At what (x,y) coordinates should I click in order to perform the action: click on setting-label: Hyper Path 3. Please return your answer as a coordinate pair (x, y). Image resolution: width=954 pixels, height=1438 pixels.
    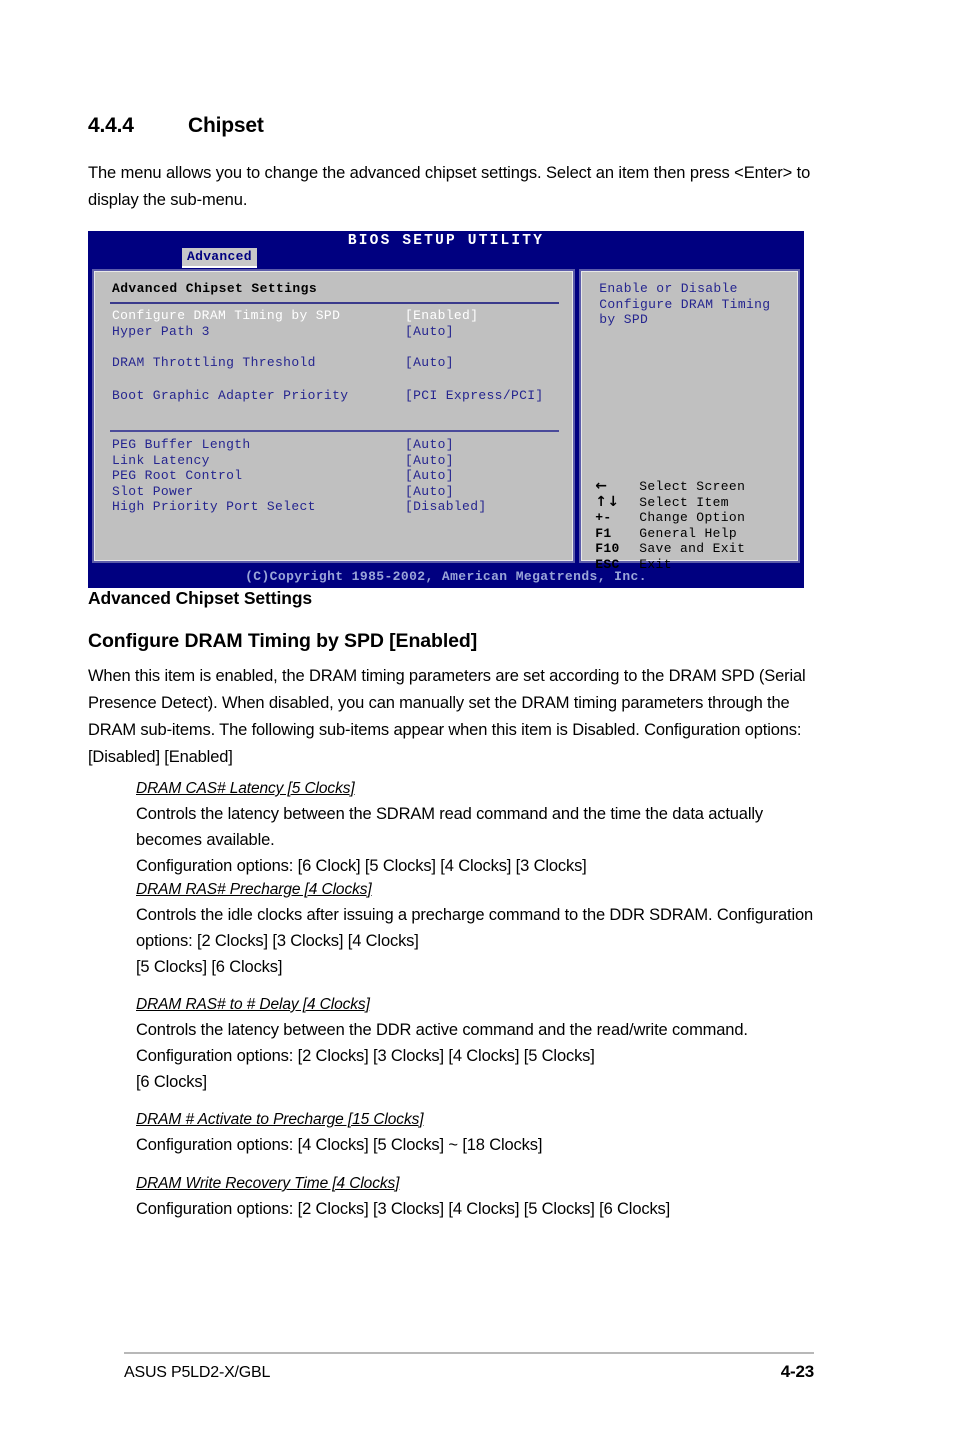
    Looking at the image, I should click on (161, 331).